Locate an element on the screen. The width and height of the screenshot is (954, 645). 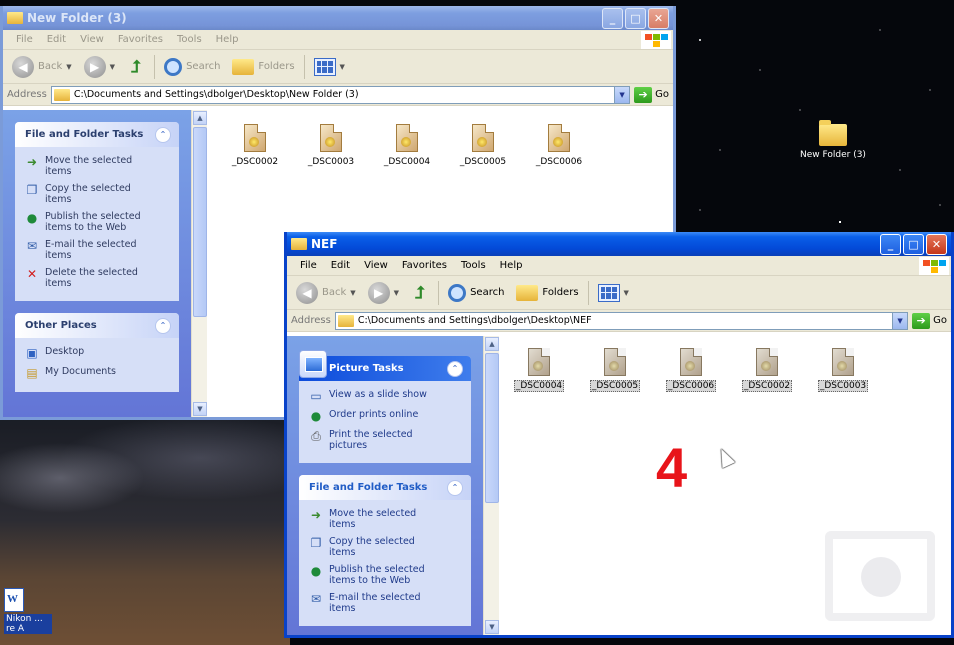
email-icon: ✉ is located at coordinates (32, 246).